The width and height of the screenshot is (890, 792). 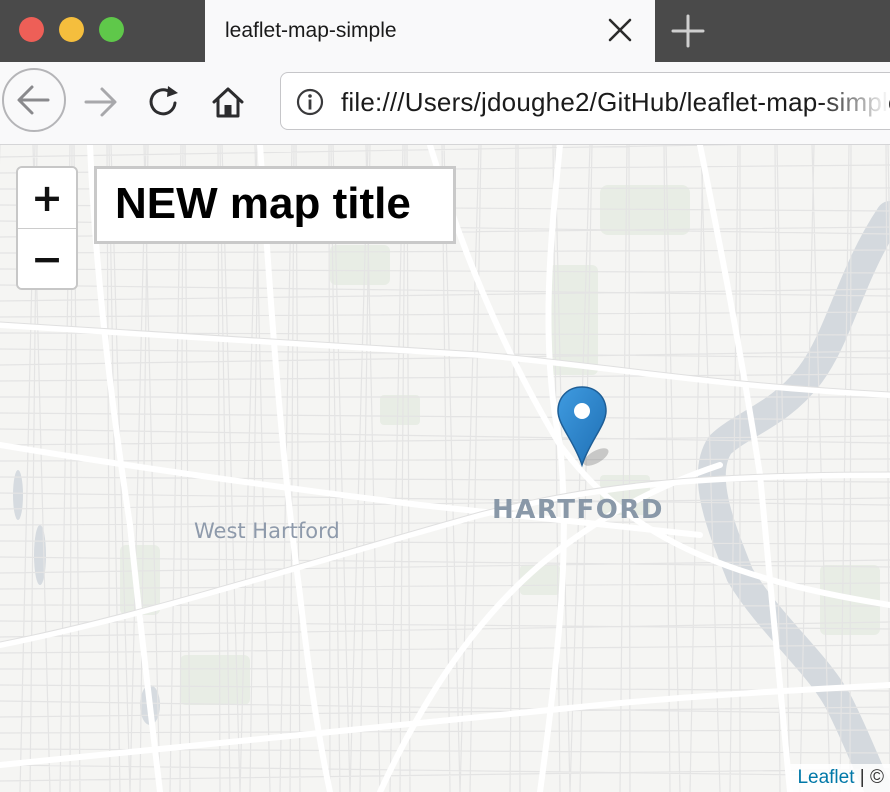 What do you see at coordinates (31, 29) in the screenshot?
I see `close-window-button` at bounding box center [31, 29].